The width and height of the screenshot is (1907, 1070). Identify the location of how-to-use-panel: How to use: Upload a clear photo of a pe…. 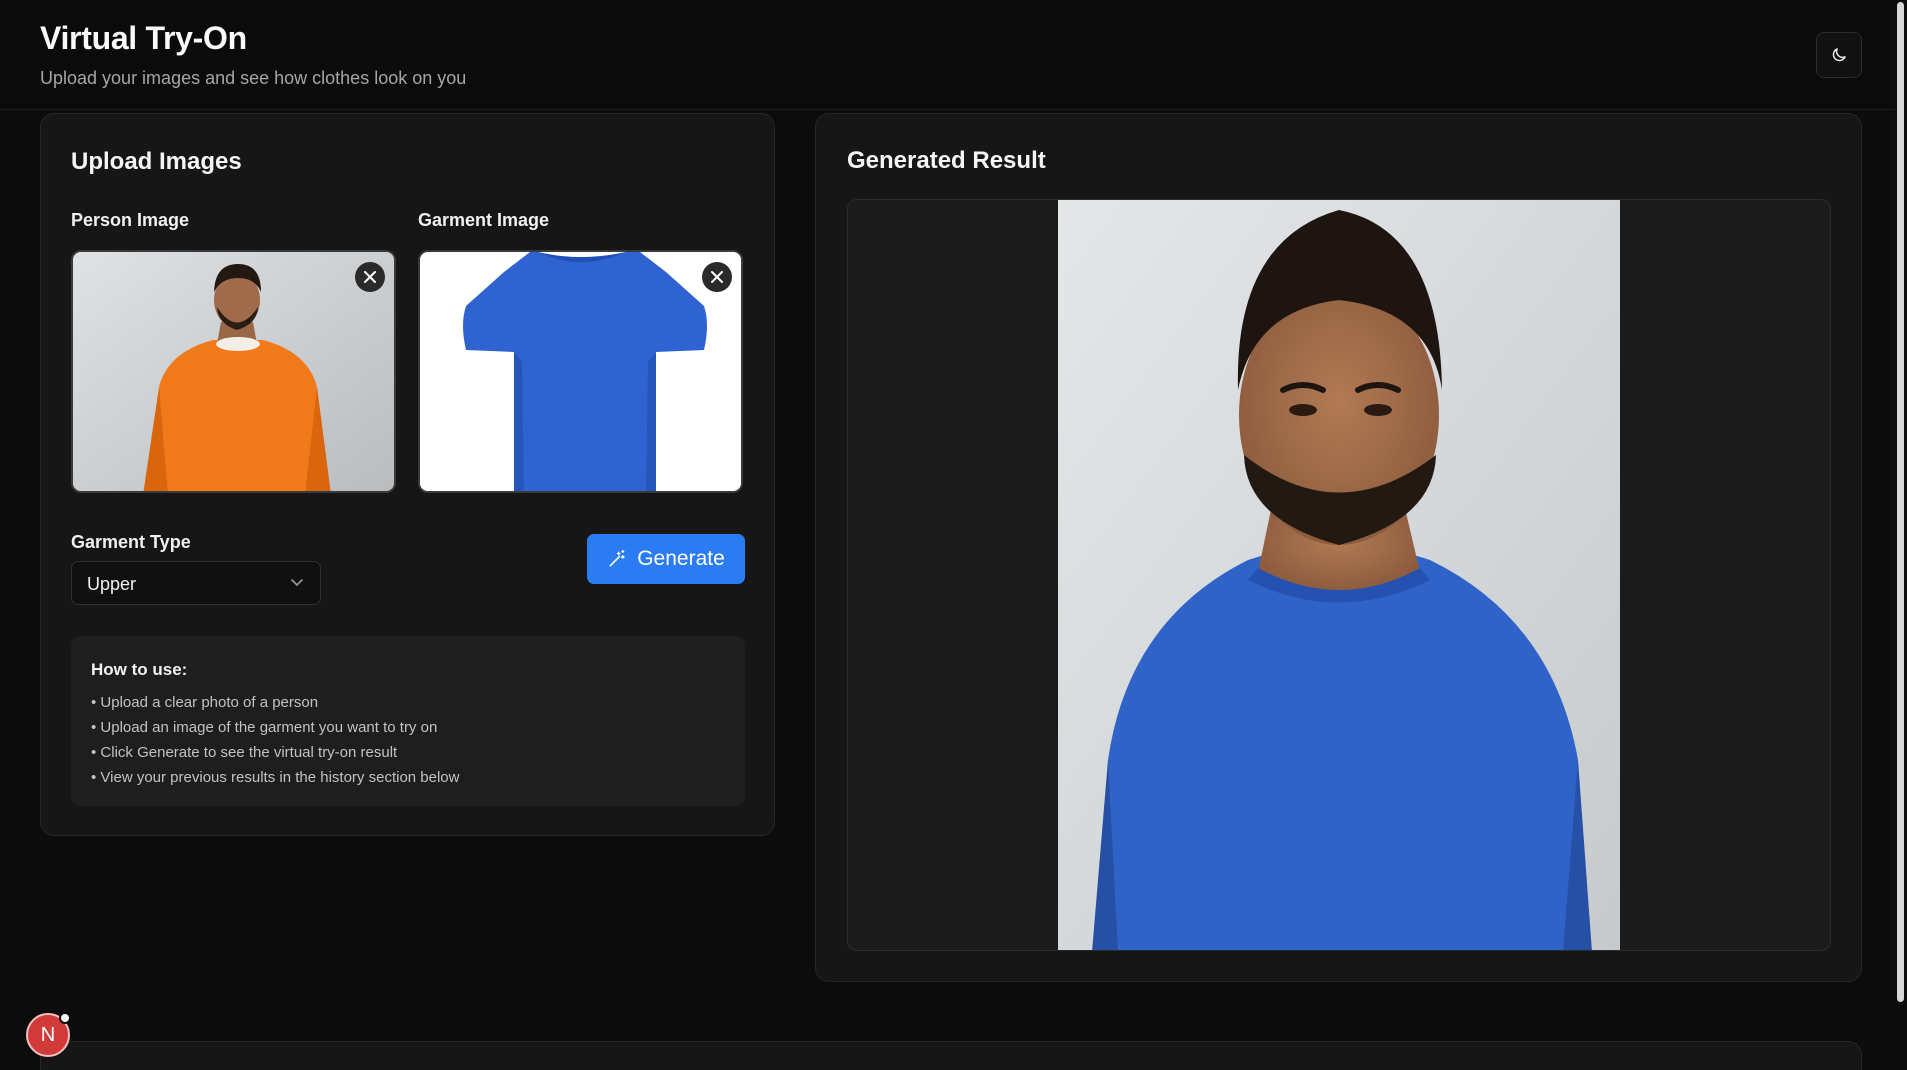
(408, 721).